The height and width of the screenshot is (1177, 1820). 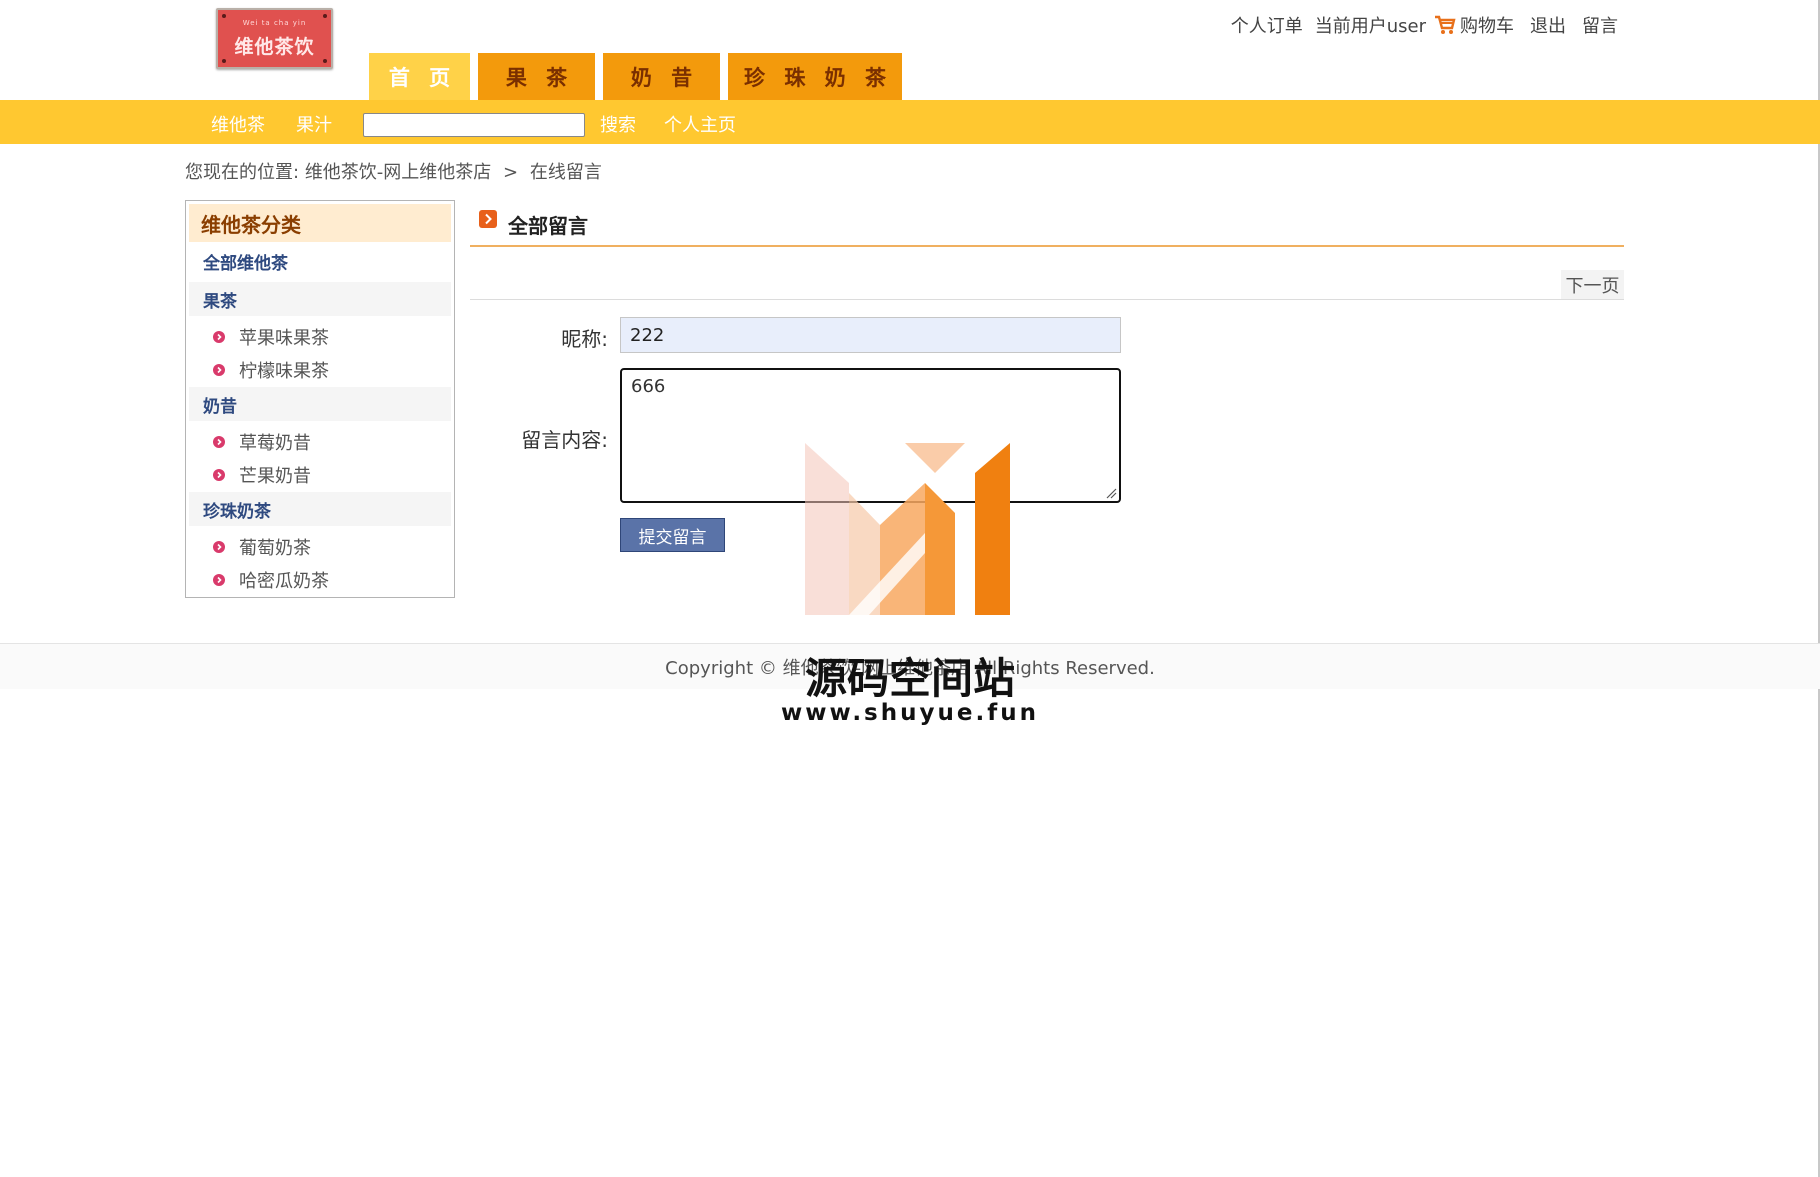 What do you see at coordinates (274, 47) in the screenshot?
I see `logo-text: 维他茶饮` at bounding box center [274, 47].